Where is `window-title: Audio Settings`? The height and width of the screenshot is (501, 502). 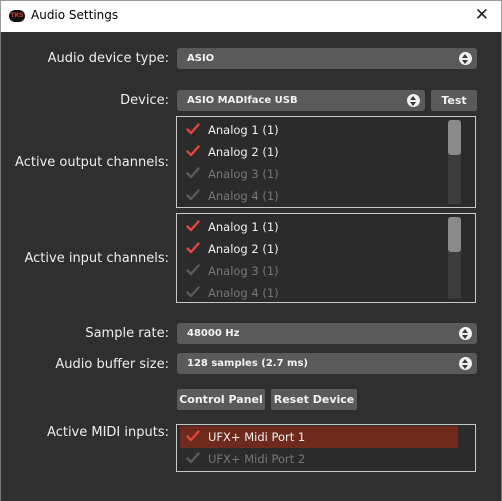
window-title: Audio Settings is located at coordinates (75, 15).